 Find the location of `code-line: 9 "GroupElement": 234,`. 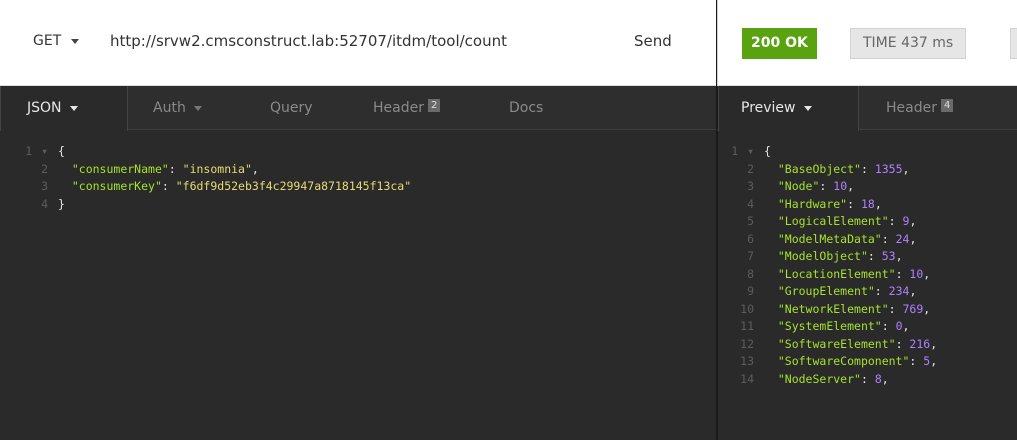

code-line: 9 "GroupElement": 234, is located at coordinates (867, 292).